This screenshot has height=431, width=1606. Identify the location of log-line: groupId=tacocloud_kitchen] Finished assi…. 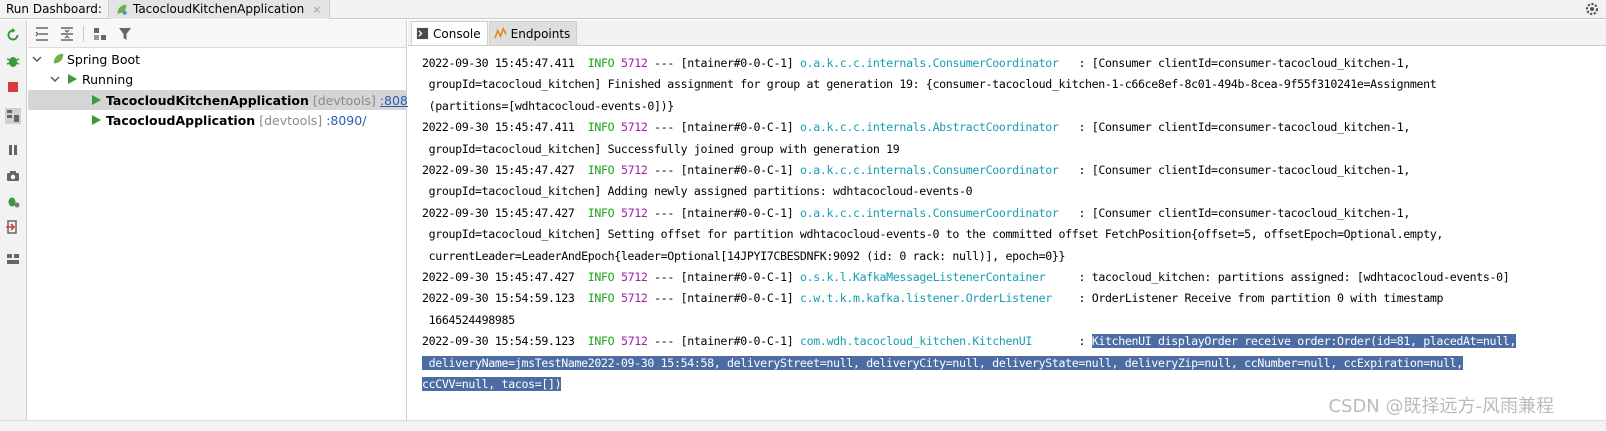
(929, 84).